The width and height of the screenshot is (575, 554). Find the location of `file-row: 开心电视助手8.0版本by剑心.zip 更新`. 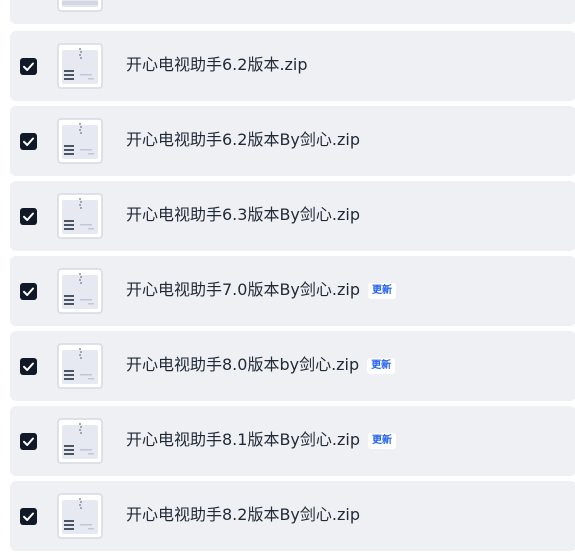

file-row: 开心电视助手8.0版本by剑心.zip 更新 is located at coordinates (292, 366).